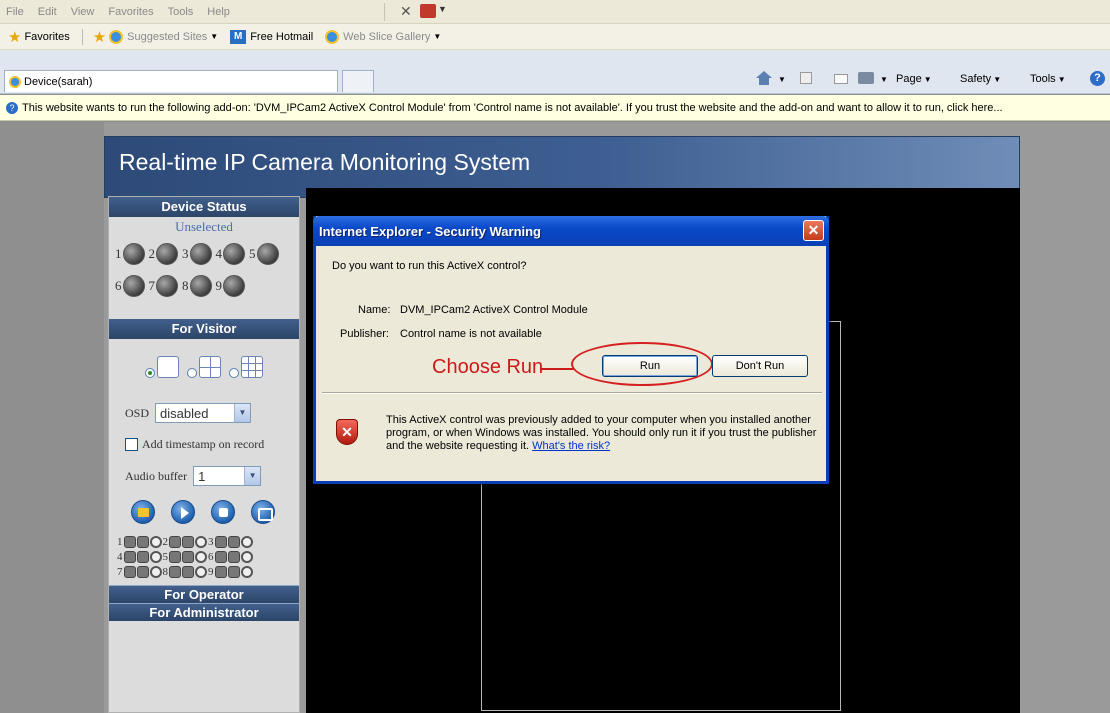  I want to click on favorites-button: Favorites, so click(46, 37).